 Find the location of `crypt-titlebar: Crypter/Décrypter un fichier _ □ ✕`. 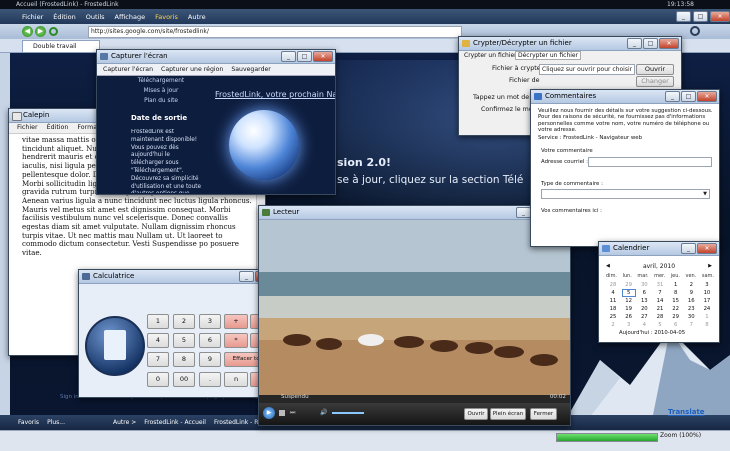

crypt-titlebar: Crypter/Décrypter un fichier _ □ ✕ is located at coordinates (570, 44).